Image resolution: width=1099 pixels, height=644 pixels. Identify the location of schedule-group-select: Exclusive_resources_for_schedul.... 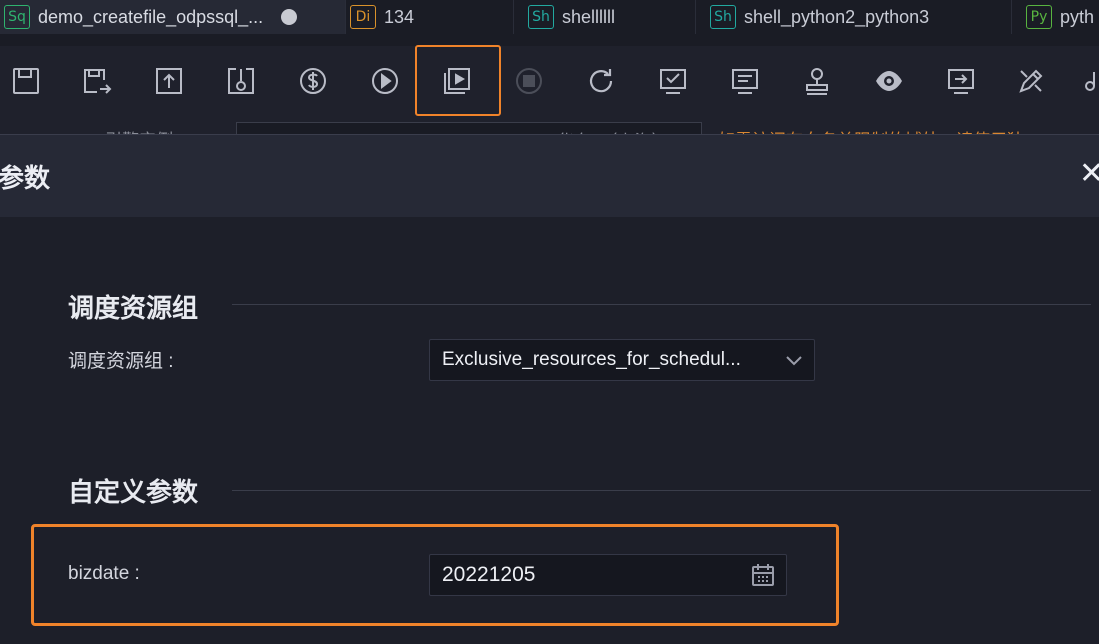
(622, 360).